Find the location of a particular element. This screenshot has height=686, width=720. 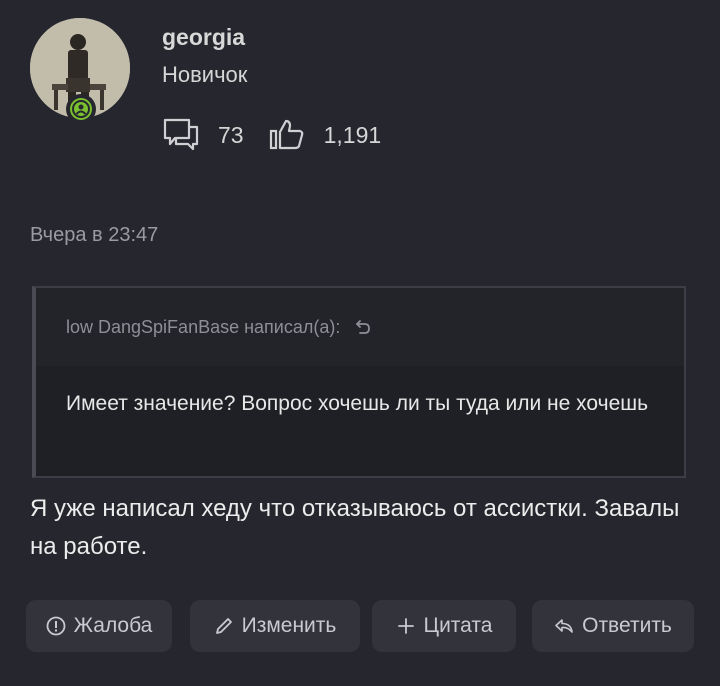

report-button: Жалоба is located at coordinates (99, 626).